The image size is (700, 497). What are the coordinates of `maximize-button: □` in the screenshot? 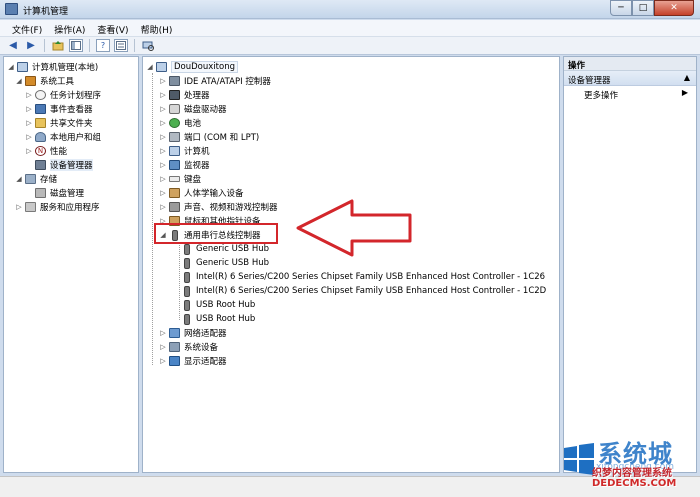 It's located at (643, 8).